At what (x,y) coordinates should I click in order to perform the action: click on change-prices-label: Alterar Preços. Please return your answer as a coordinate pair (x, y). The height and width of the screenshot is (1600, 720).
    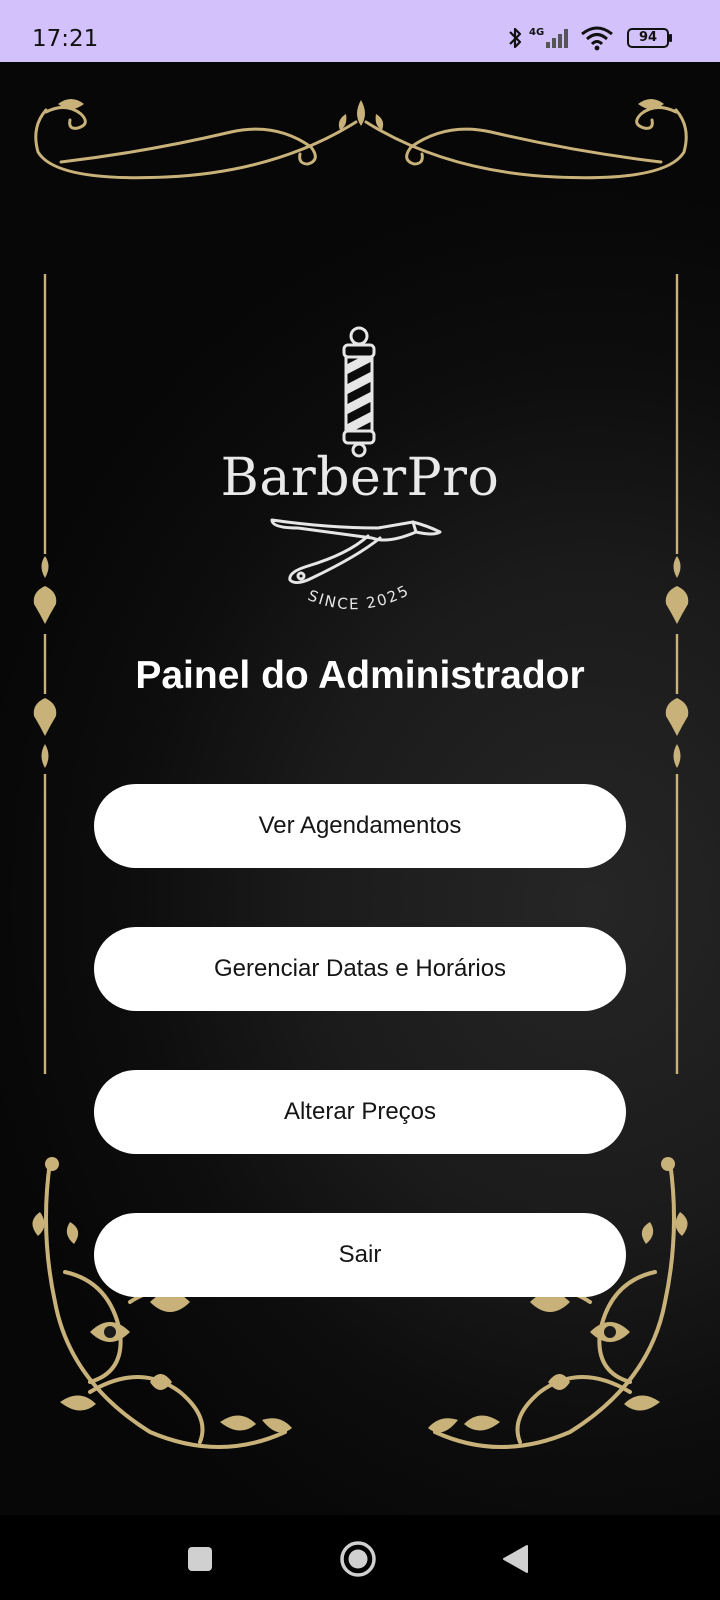
    Looking at the image, I should click on (360, 1111).